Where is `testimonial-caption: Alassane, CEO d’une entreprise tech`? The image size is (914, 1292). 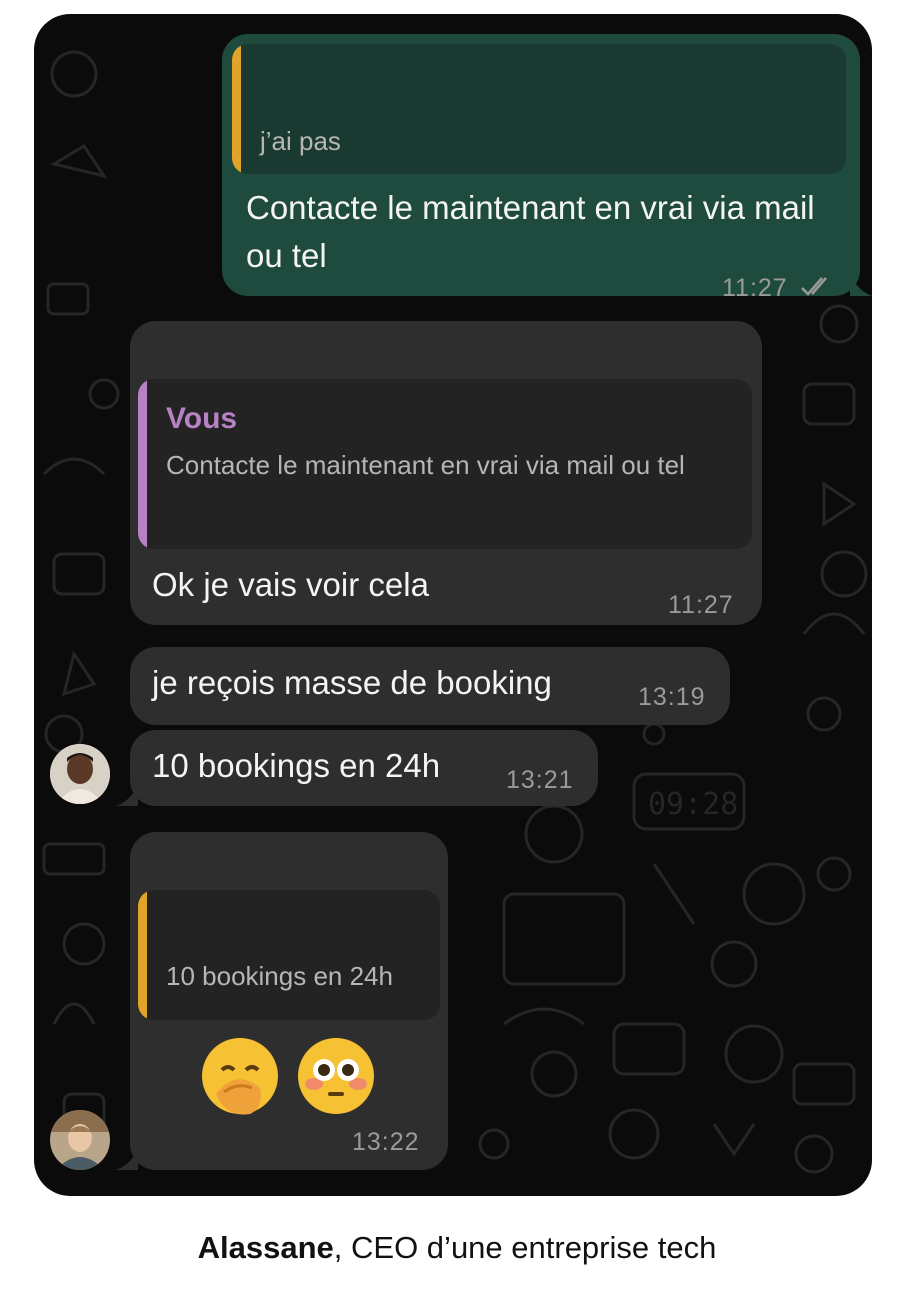
testimonial-caption: Alassane, CEO d’une entreprise tech is located at coordinates (457, 1248).